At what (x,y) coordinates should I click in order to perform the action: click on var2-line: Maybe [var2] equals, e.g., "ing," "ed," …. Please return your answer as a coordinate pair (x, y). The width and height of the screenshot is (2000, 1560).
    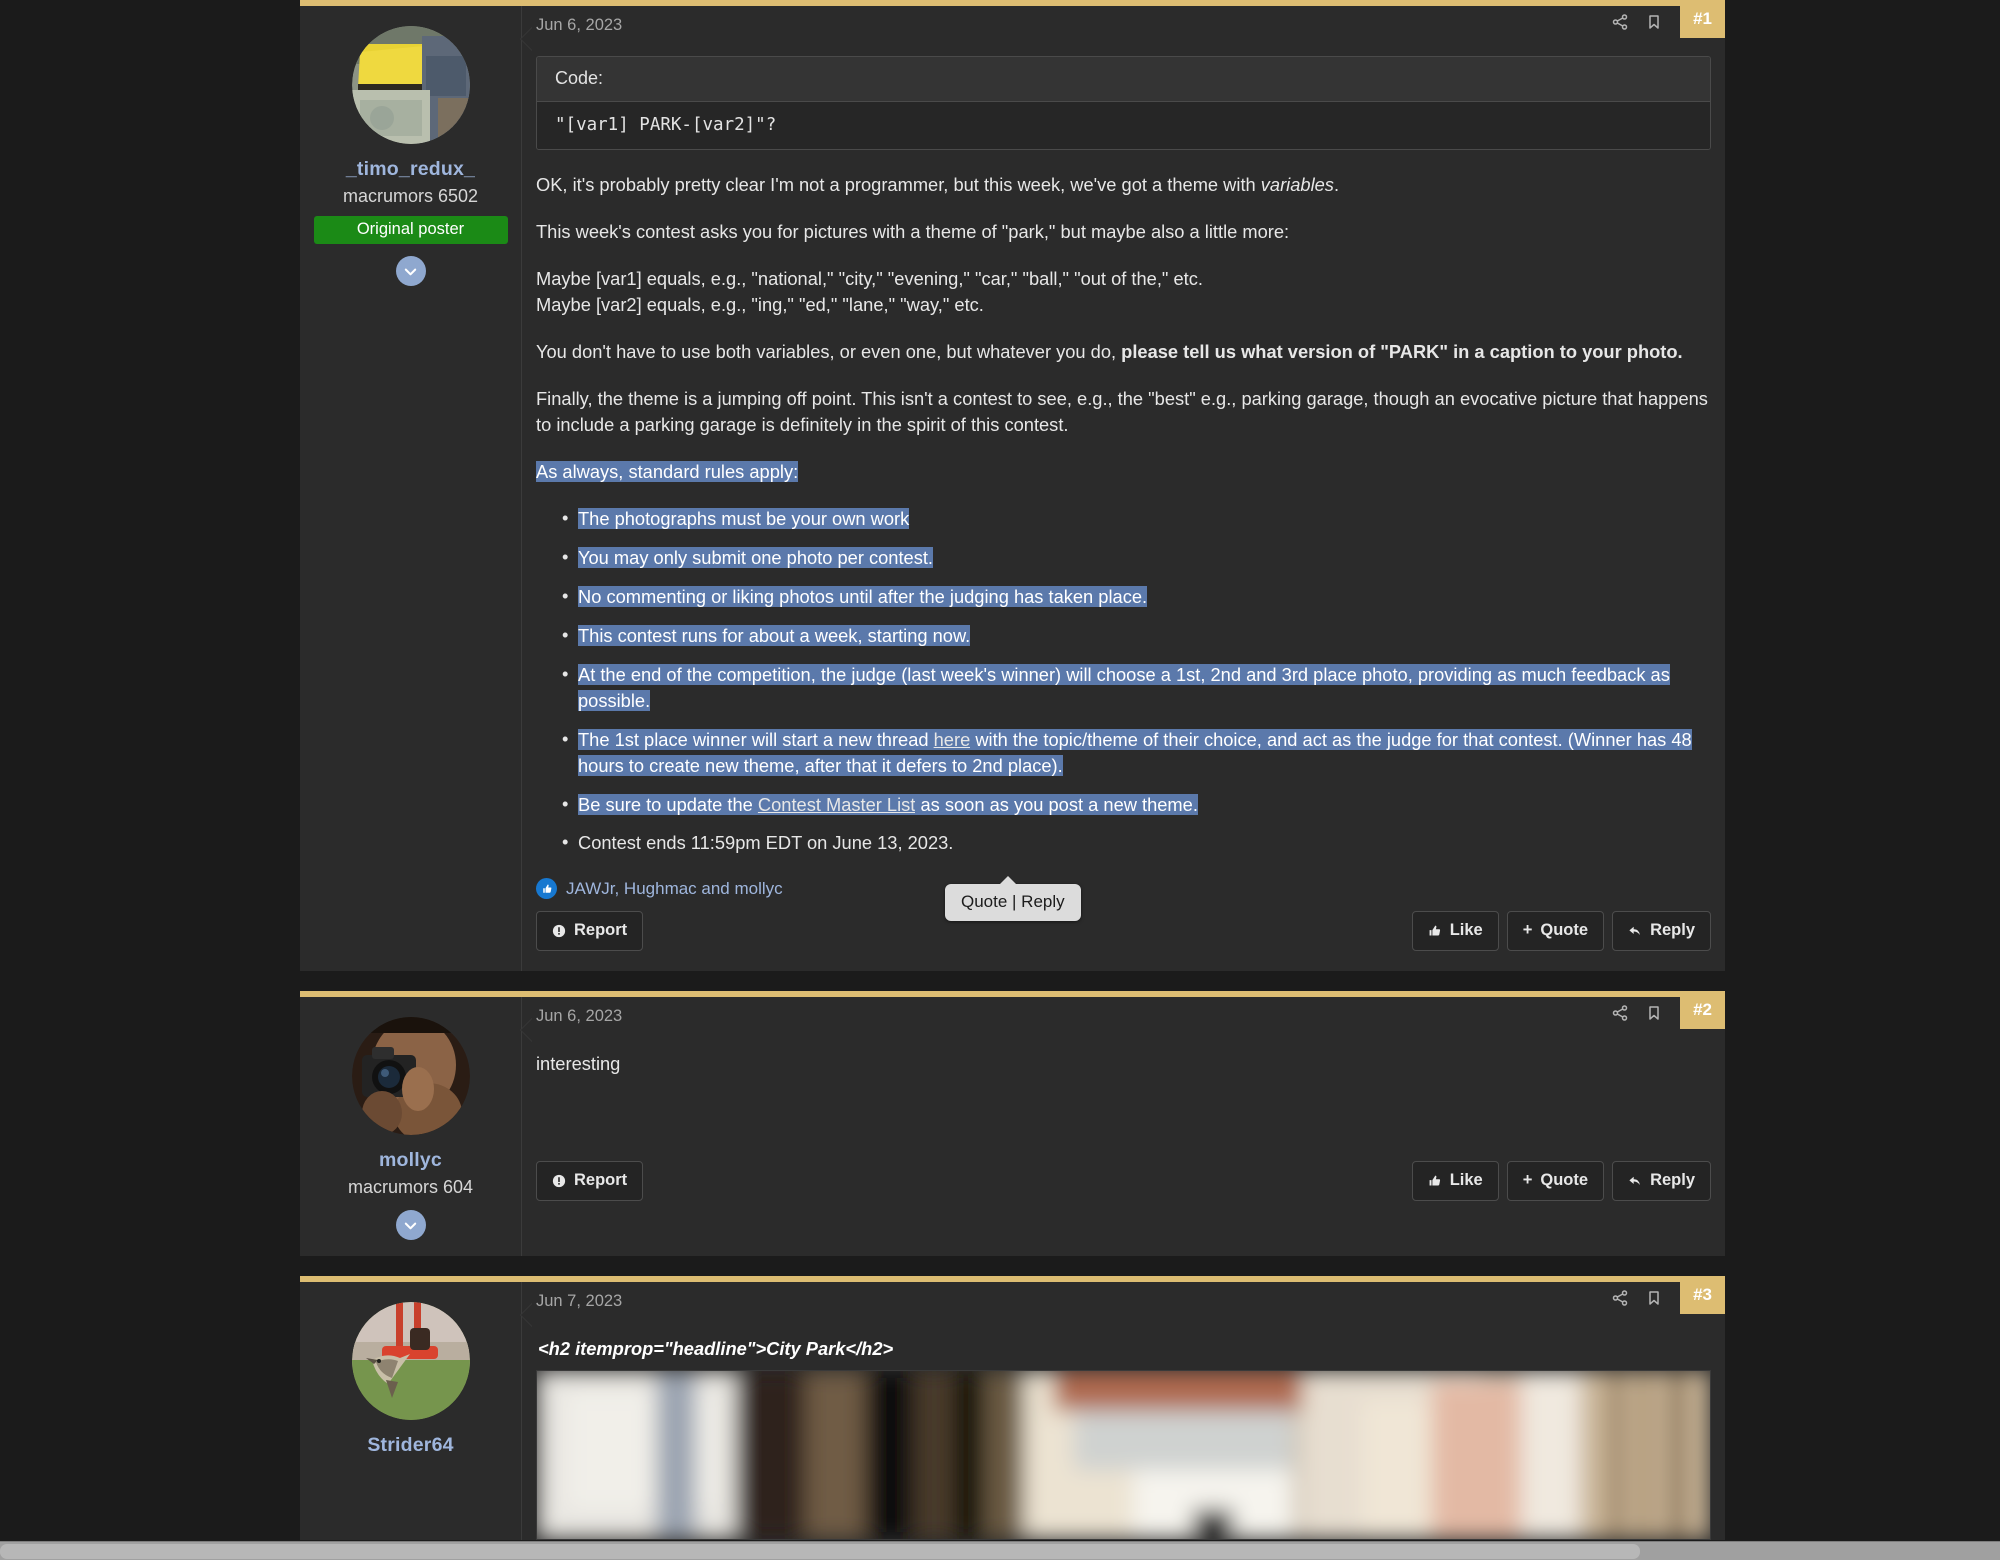
    Looking at the image, I should click on (760, 304).